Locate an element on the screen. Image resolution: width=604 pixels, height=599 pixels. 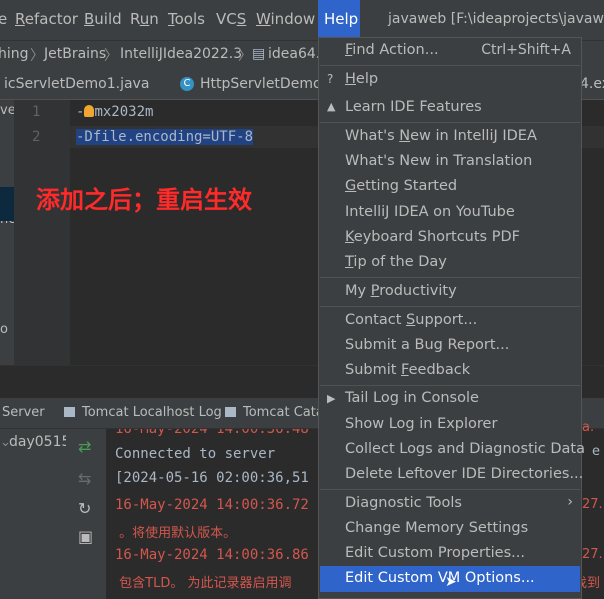
menu-item-tail-log: Tail Log in Console is located at coordinates (412, 398).